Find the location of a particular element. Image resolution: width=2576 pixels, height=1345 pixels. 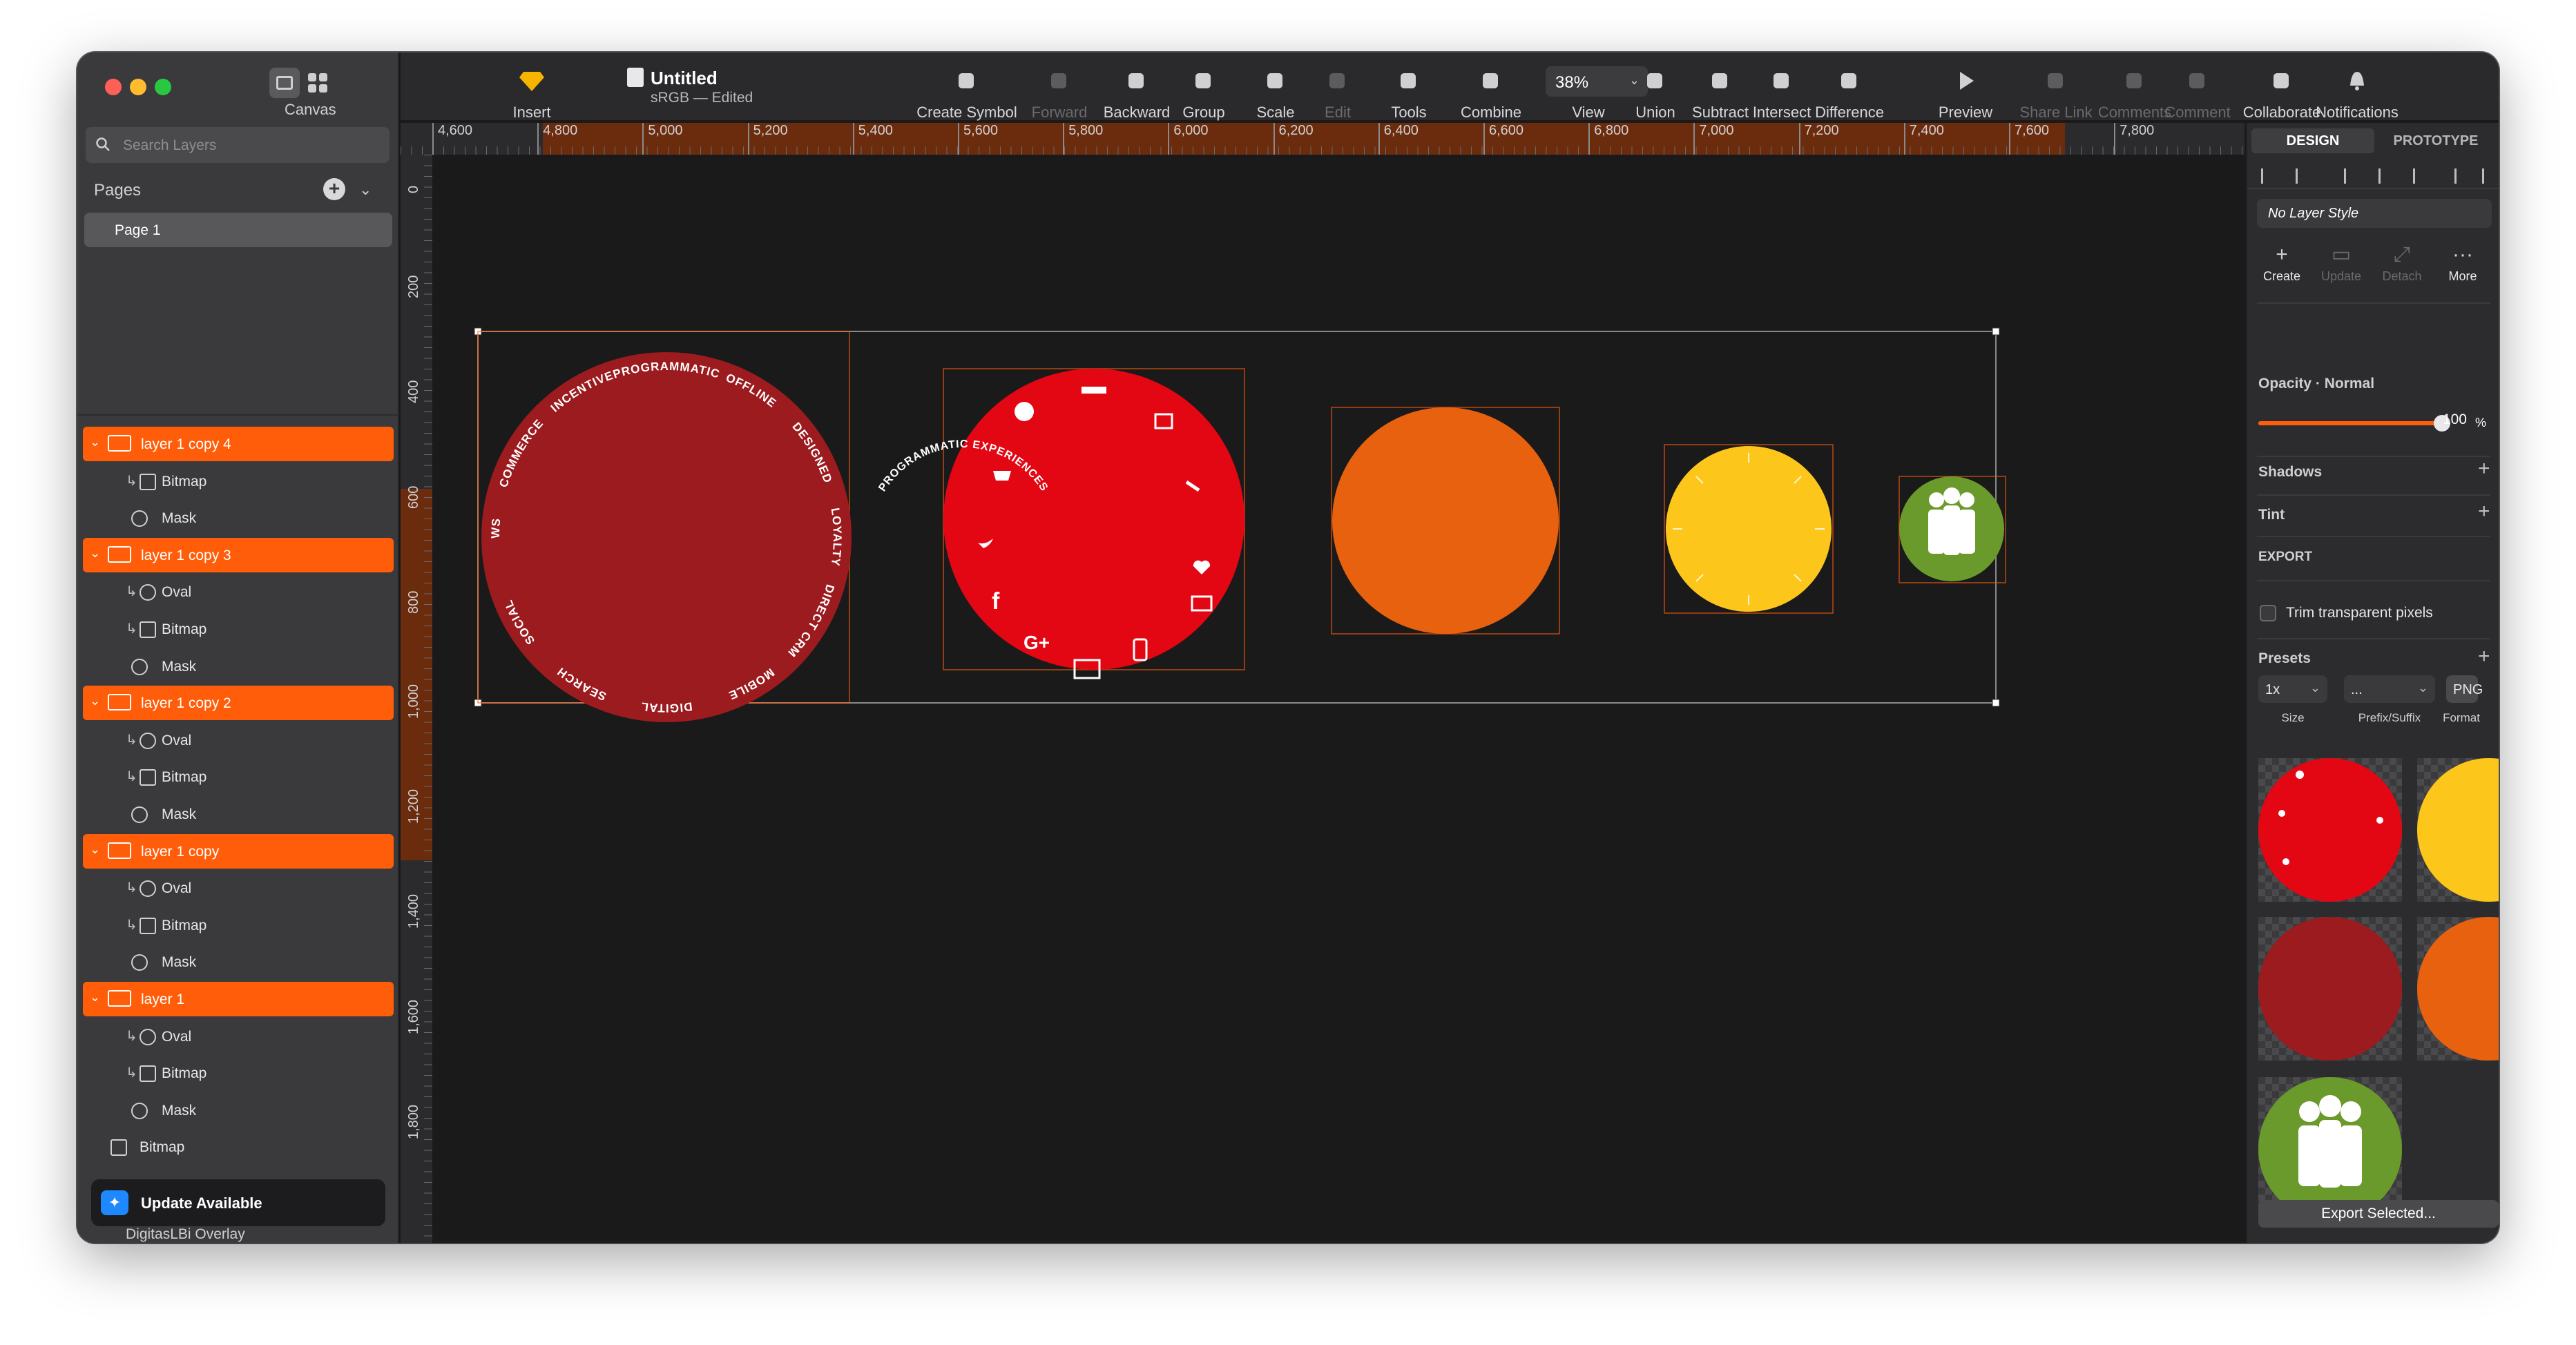

difference-button: Difference is located at coordinates (1849, 91).